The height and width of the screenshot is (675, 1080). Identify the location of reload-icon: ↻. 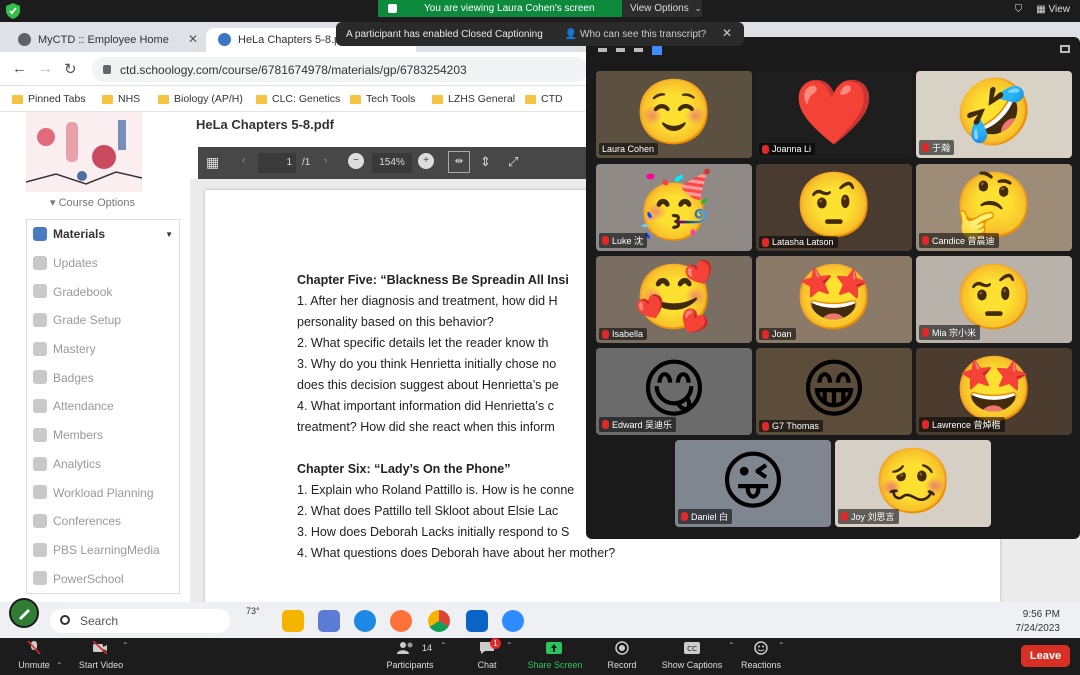
(70, 69).